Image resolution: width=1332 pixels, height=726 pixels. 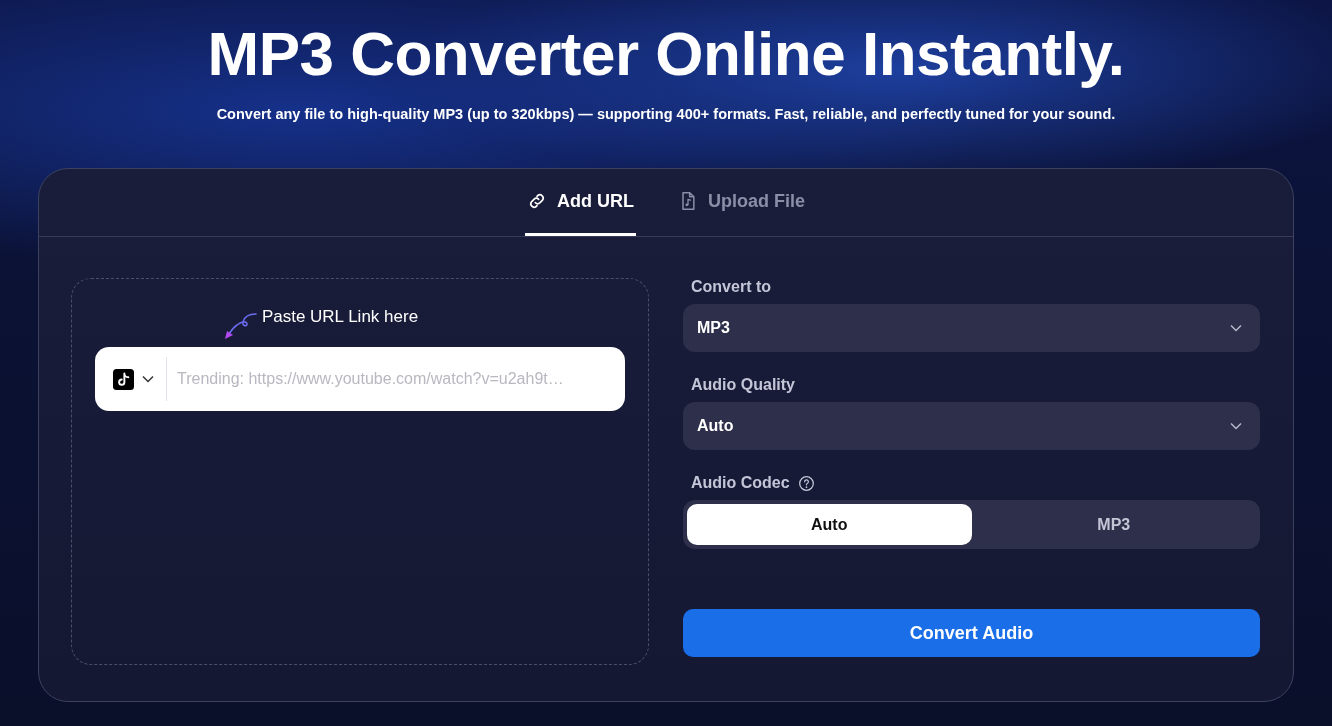 I want to click on page-subtitle: Convert any file to high-quality MP3 (up to 320kbps) — supporting 400+ formats. Fast, reliable, and perfectly tuned for your sound., so click(x=666, y=114).